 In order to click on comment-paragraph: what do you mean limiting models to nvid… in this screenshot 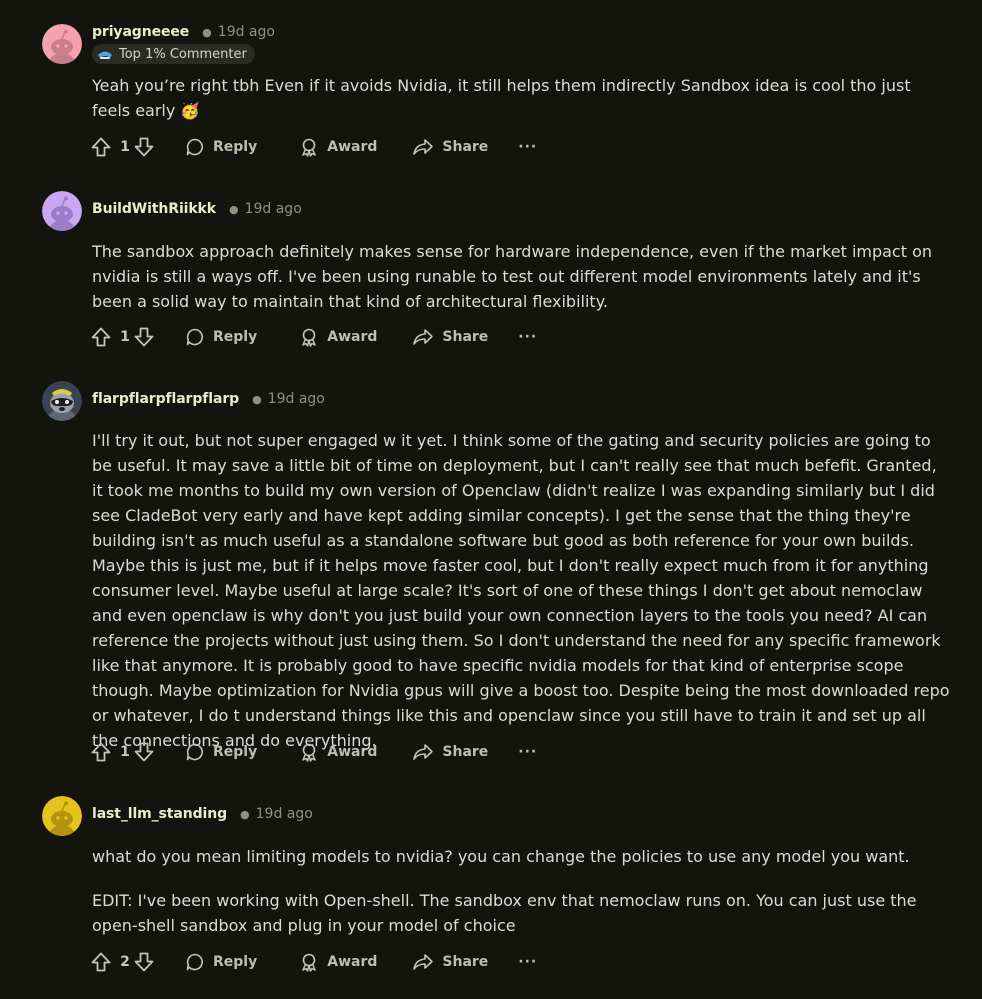, I will do `click(501, 856)`.